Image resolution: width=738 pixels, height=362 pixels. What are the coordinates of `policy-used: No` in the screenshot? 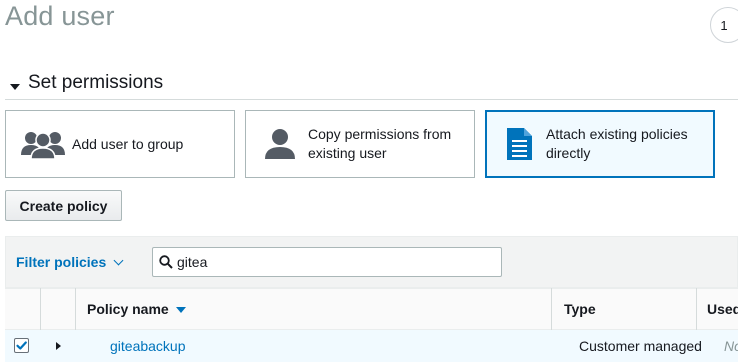 It's located at (731, 346).